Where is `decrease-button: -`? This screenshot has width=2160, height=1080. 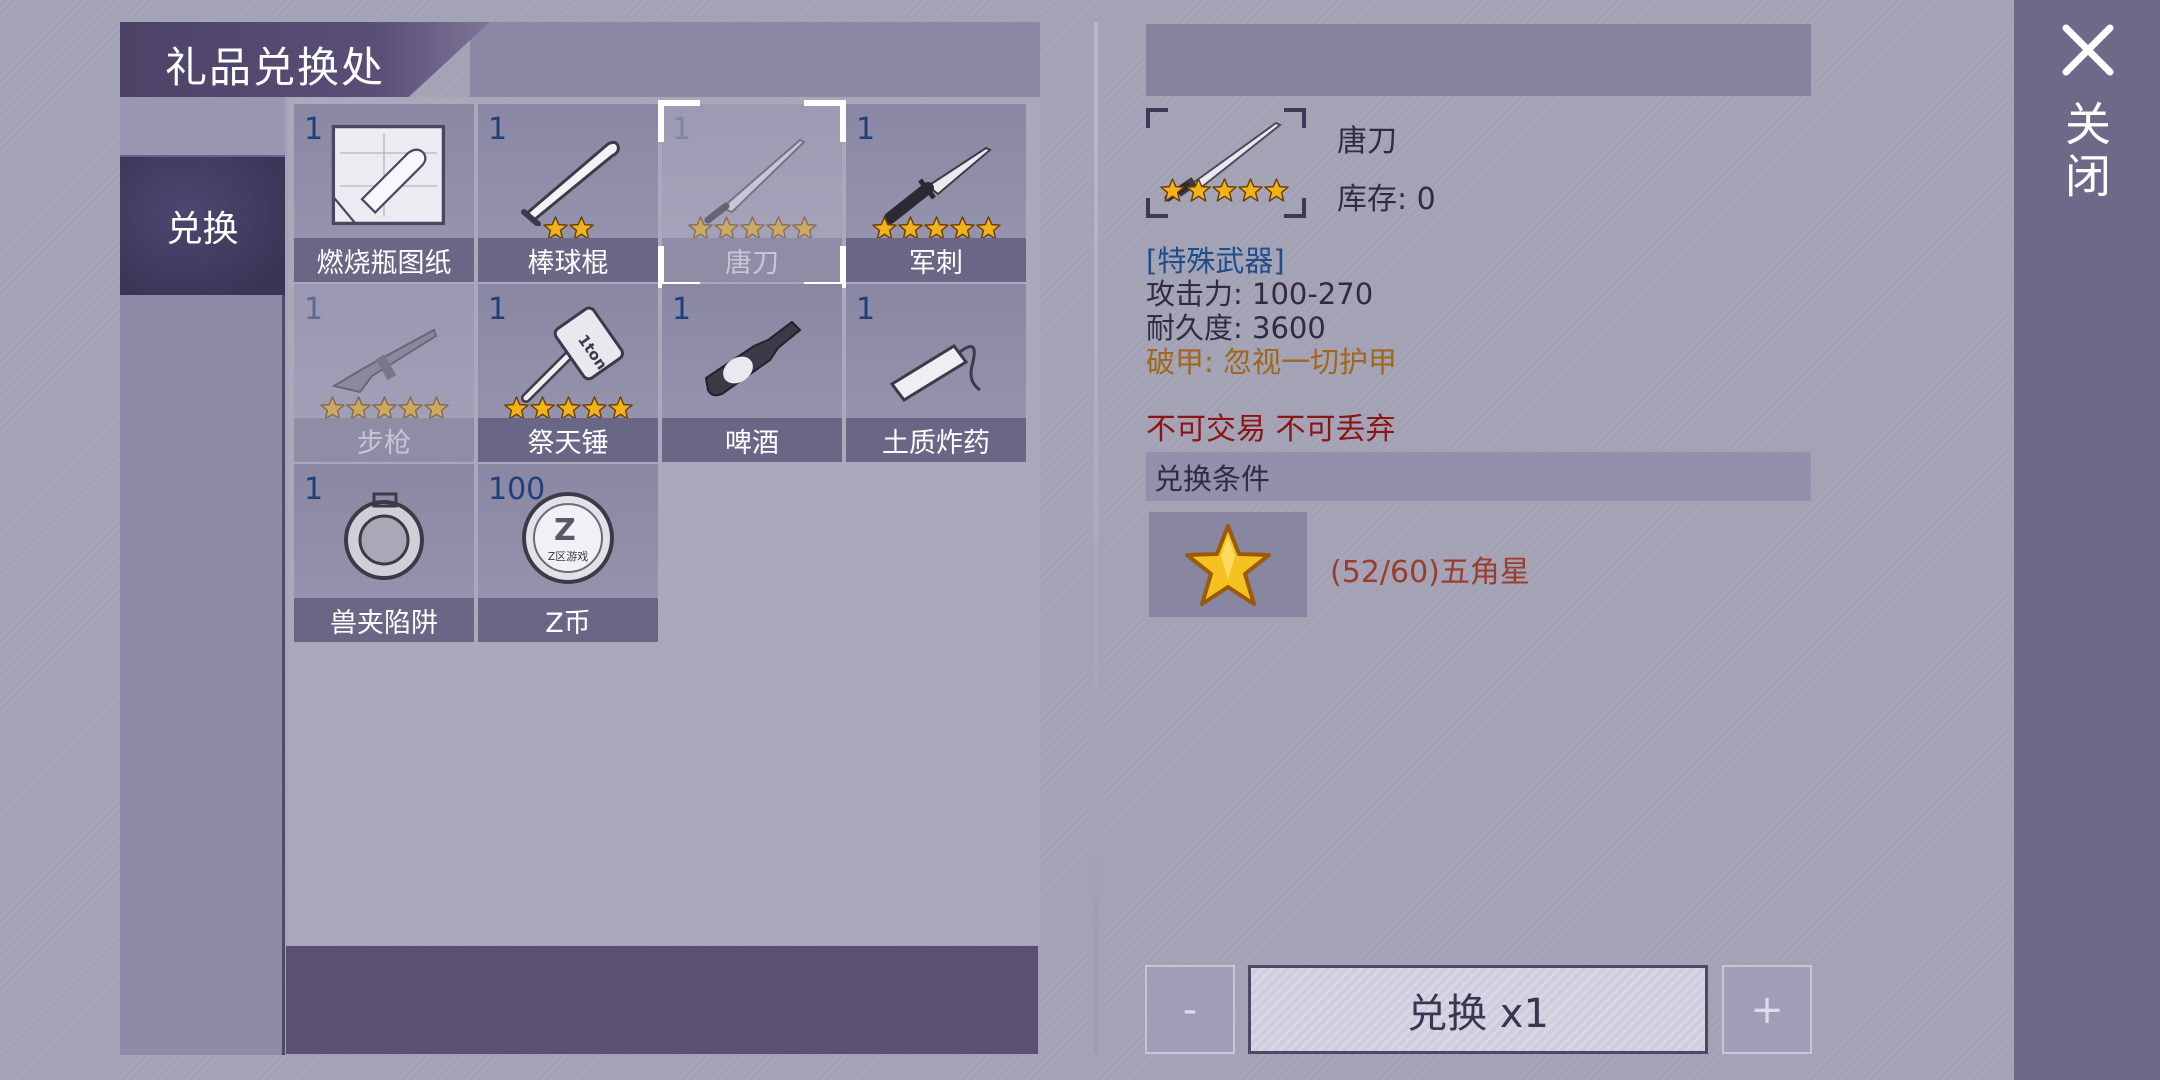 decrease-button: - is located at coordinates (1190, 1009).